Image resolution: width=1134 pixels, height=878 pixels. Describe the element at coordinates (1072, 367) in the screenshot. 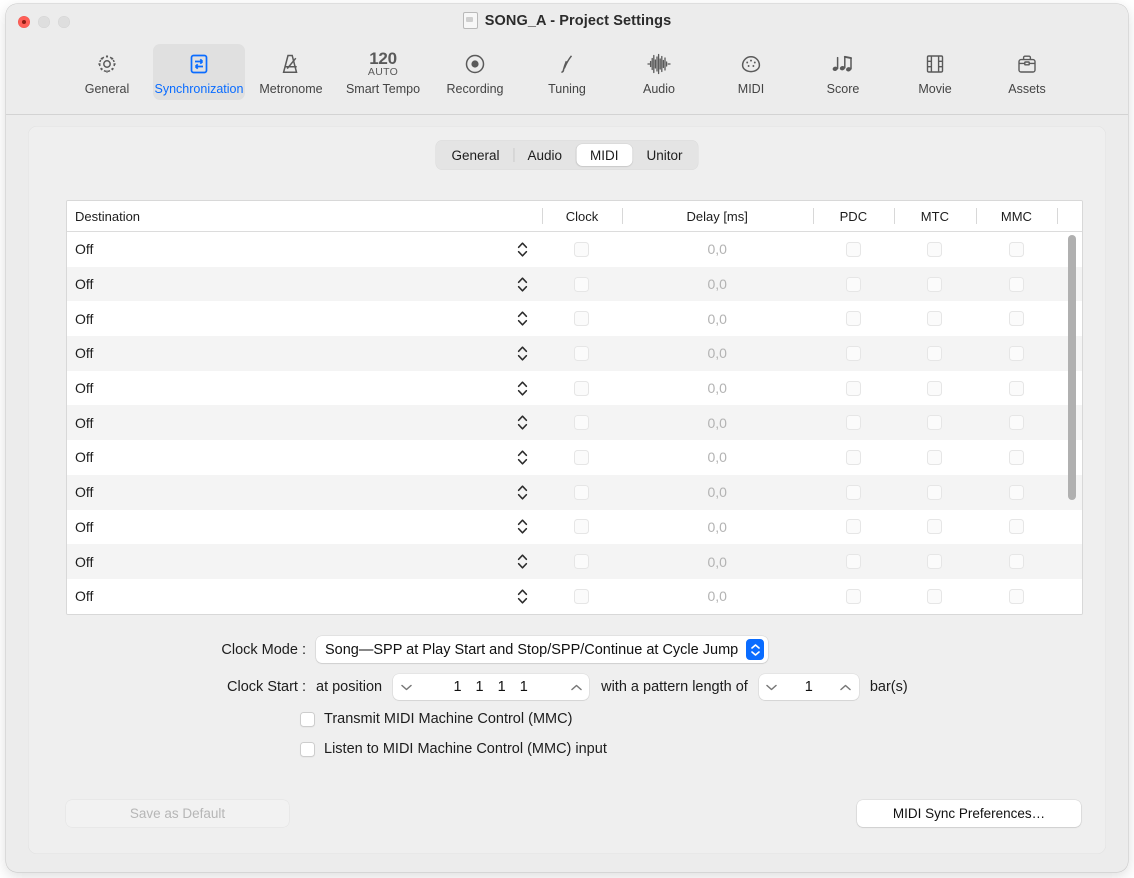

I see `table-scrollbar-thumb` at that location.